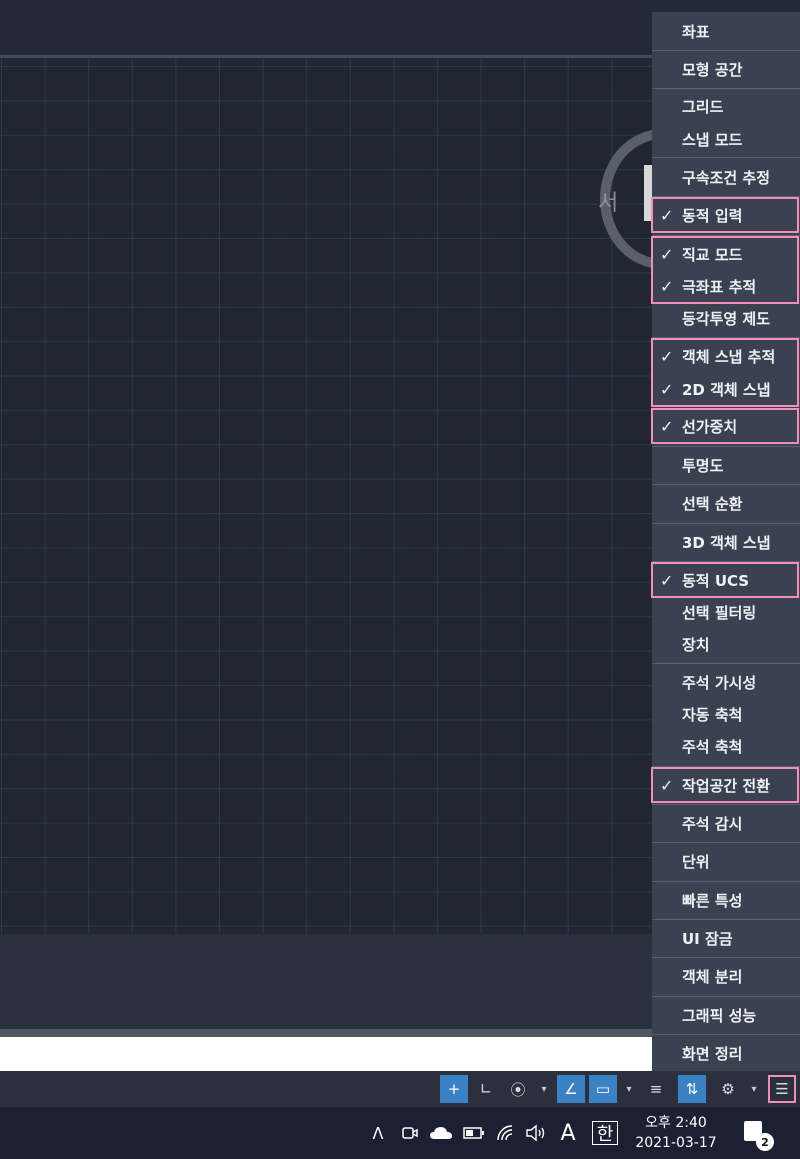 The height and width of the screenshot is (1159, 800). Describe the element at coordinates (726, 31) in the screenshot. I see `menu-item-0: 좌표` at that location.